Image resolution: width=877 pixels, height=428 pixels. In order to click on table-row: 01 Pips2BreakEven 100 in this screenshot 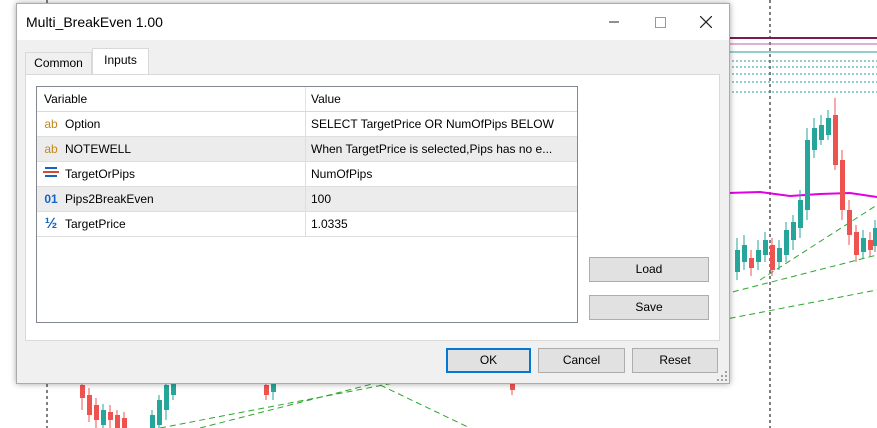, I will do `click(307, 199)`.